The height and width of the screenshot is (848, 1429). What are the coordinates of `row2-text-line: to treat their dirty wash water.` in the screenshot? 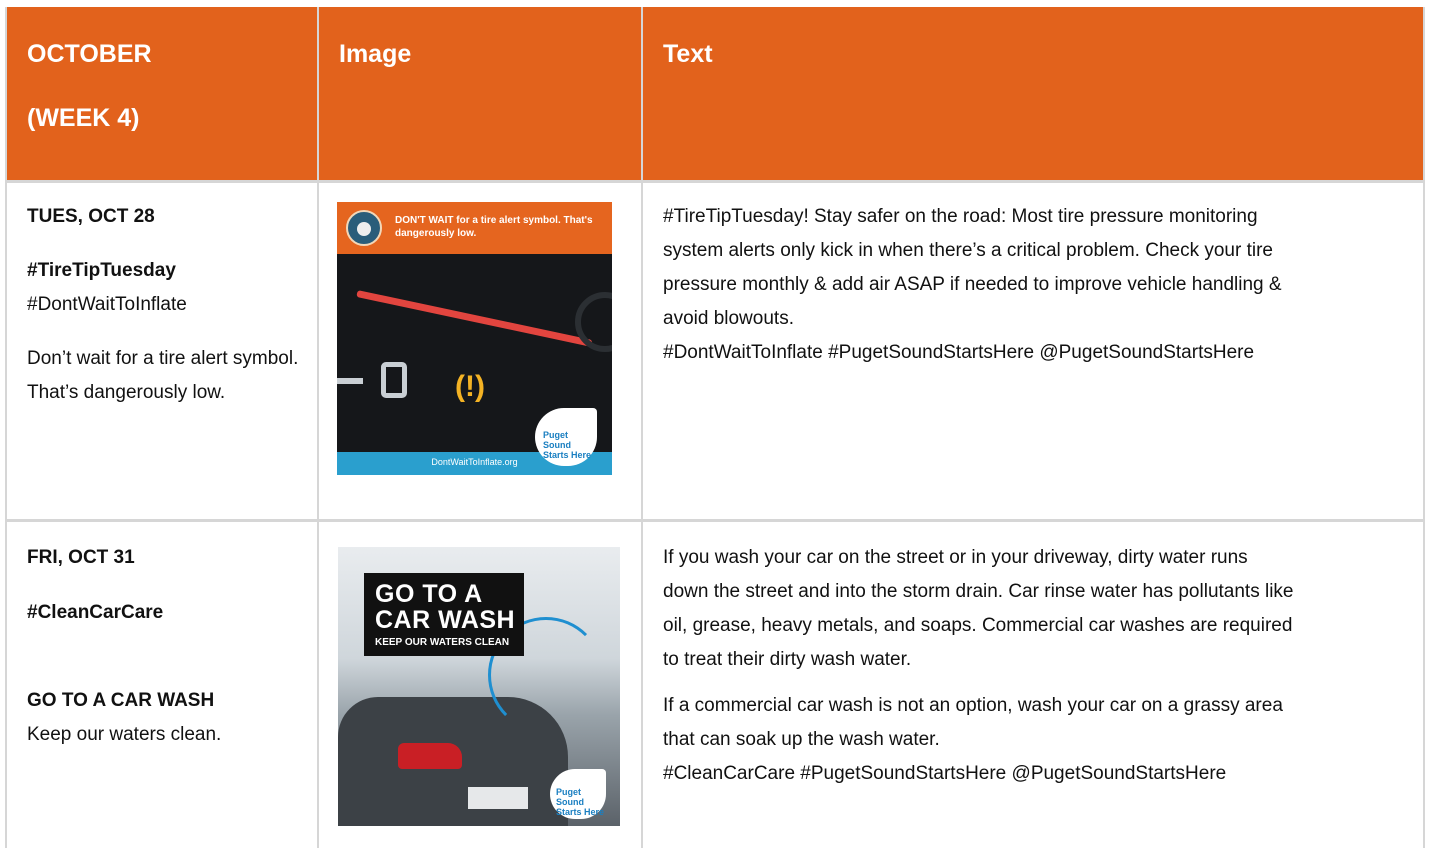 It's located at (787, 659).